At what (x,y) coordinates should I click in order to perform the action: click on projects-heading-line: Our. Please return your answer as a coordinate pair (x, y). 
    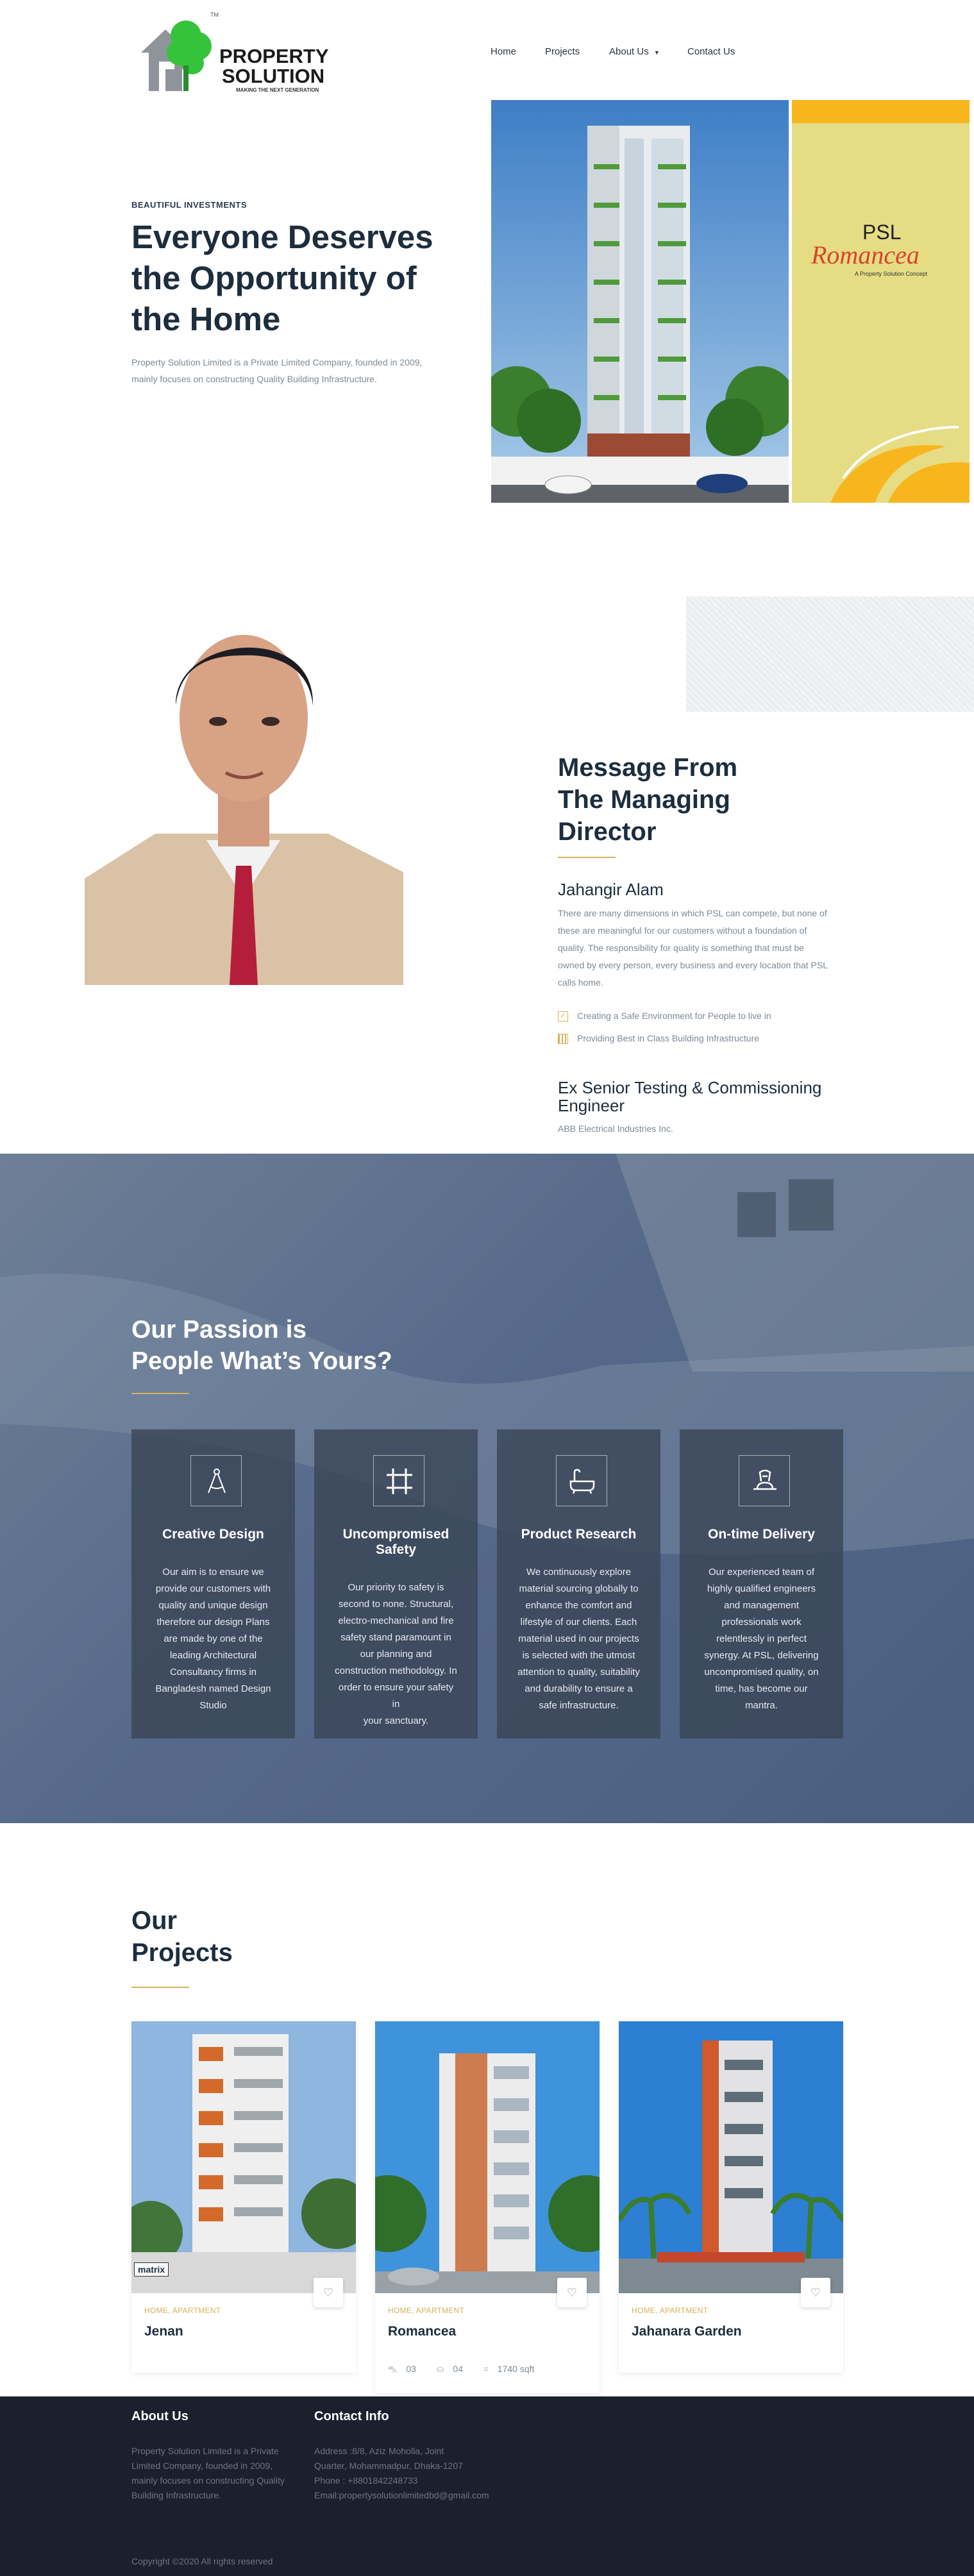
    Looking at the image, I should click on (154, 1921).